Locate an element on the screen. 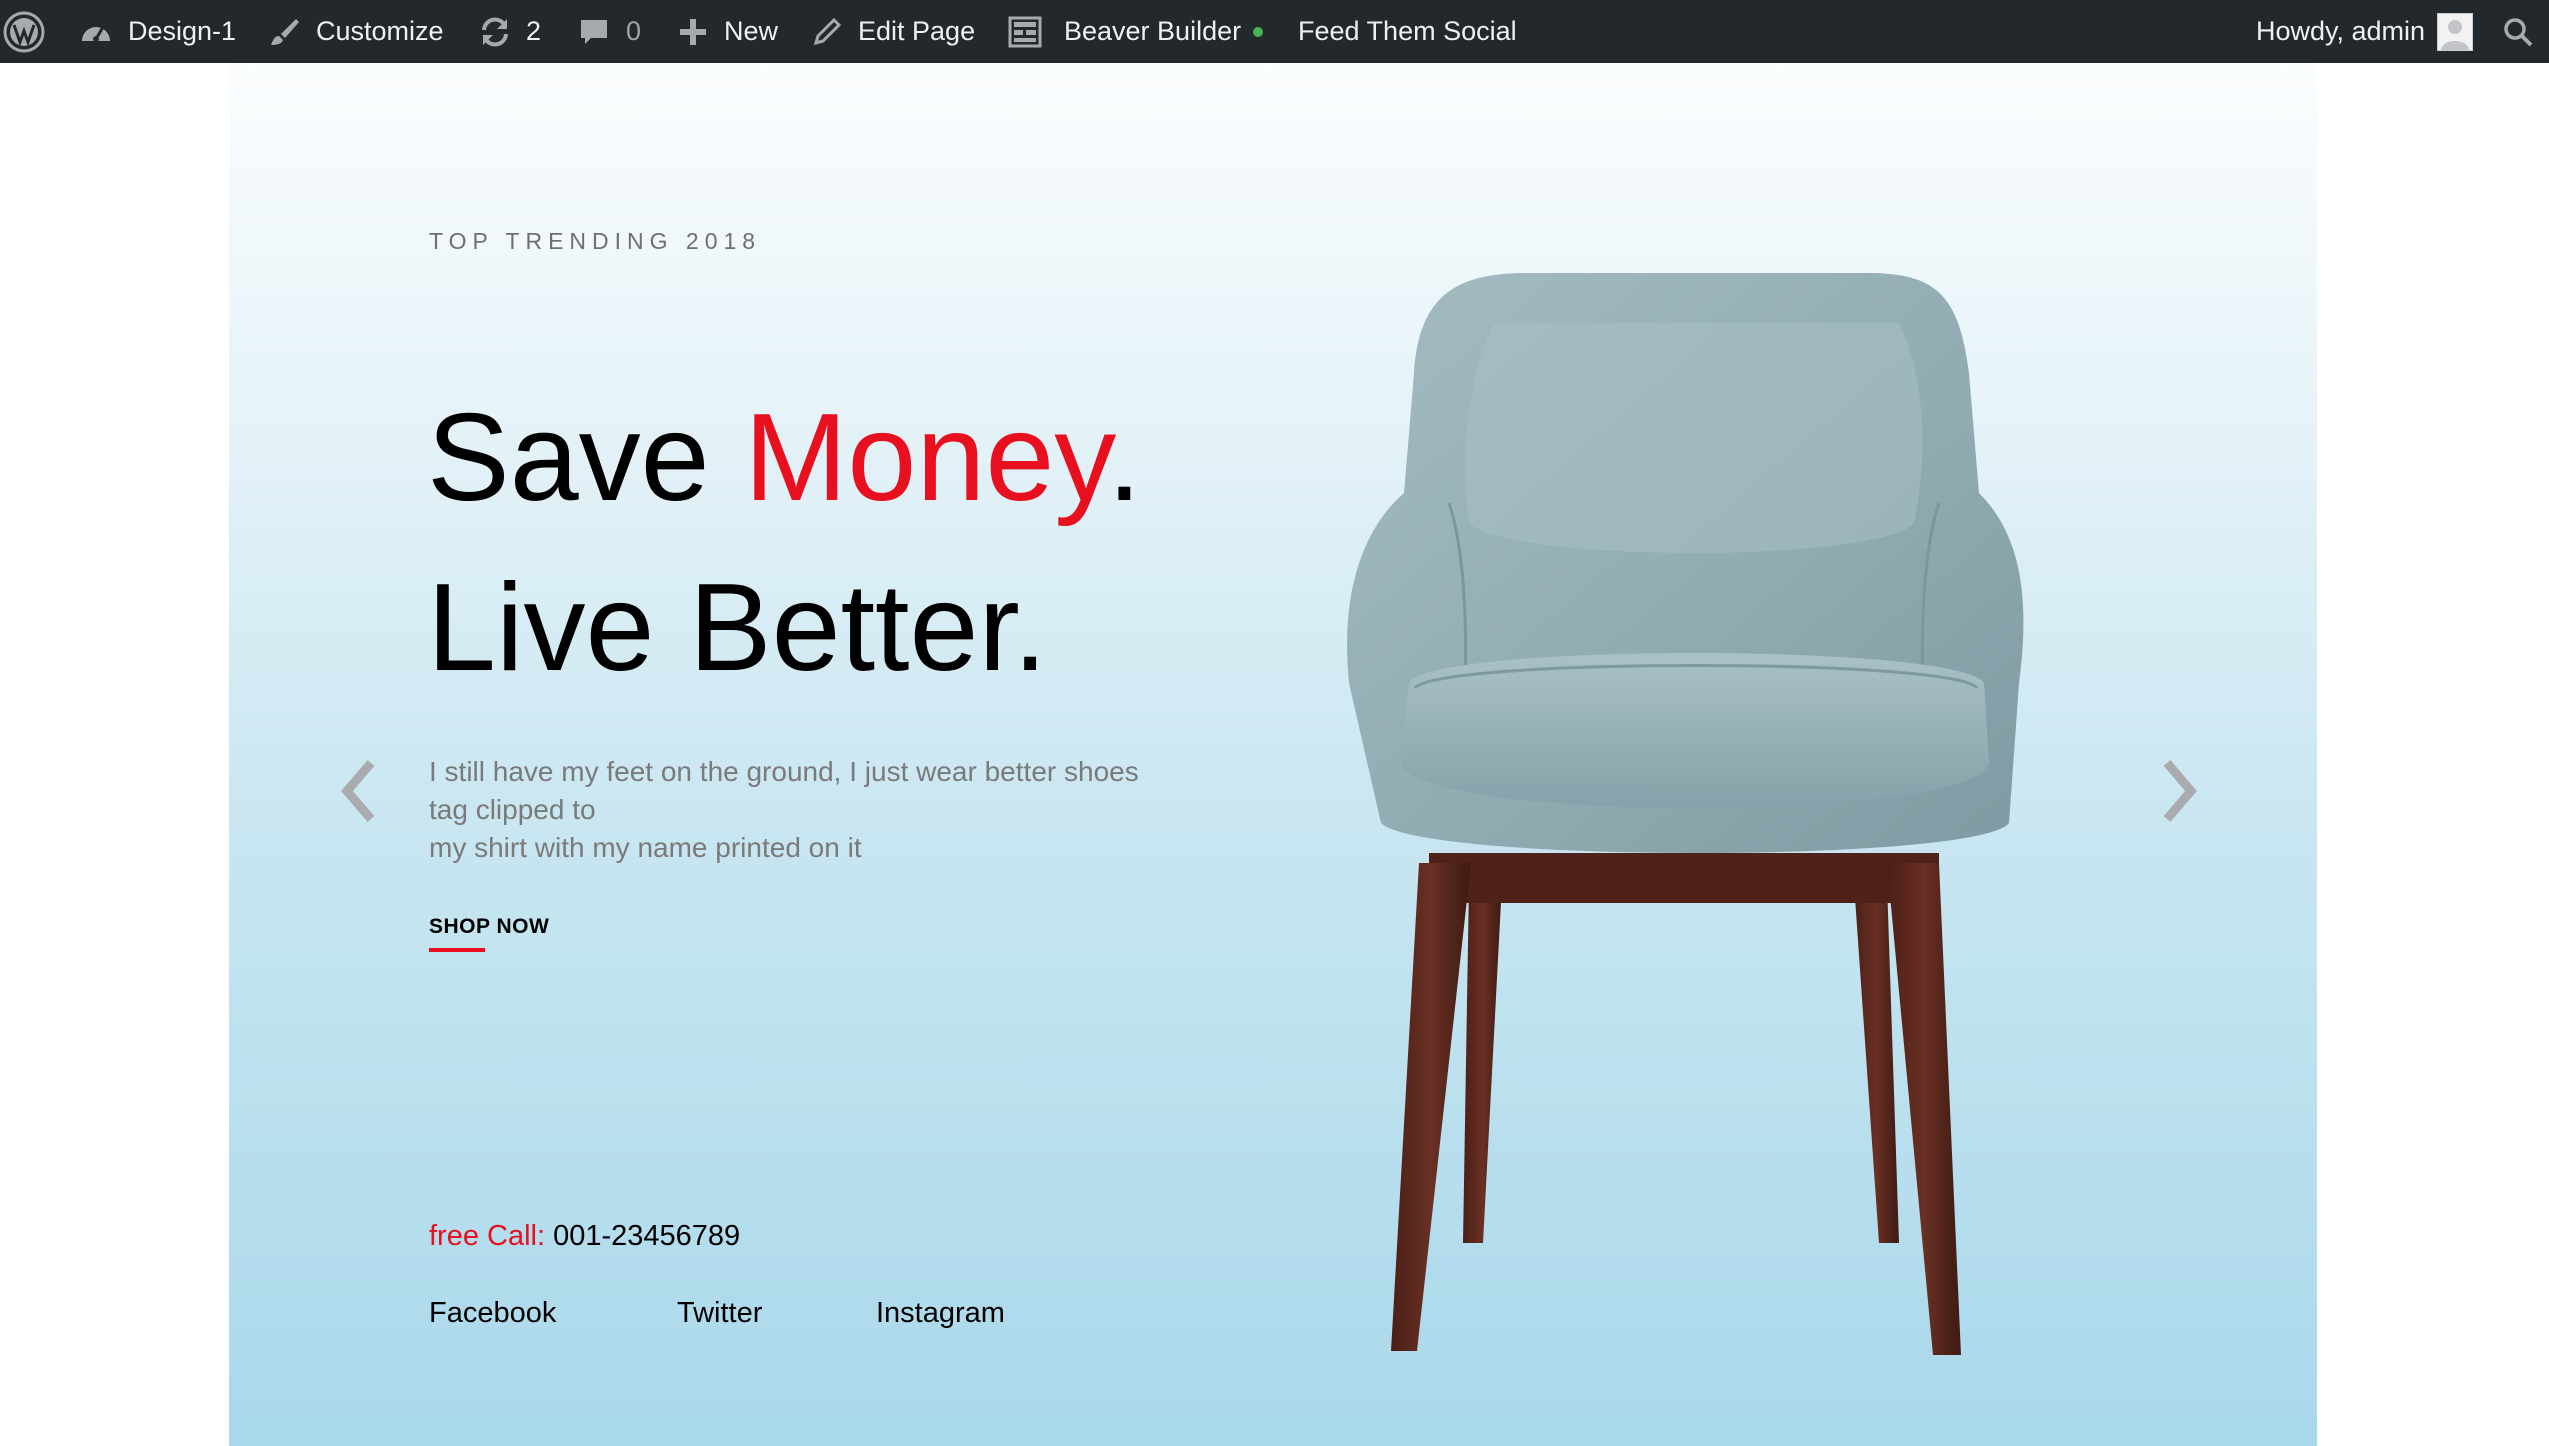  howdy-label: Howdy, admin is located at coordinates (2341, 31).